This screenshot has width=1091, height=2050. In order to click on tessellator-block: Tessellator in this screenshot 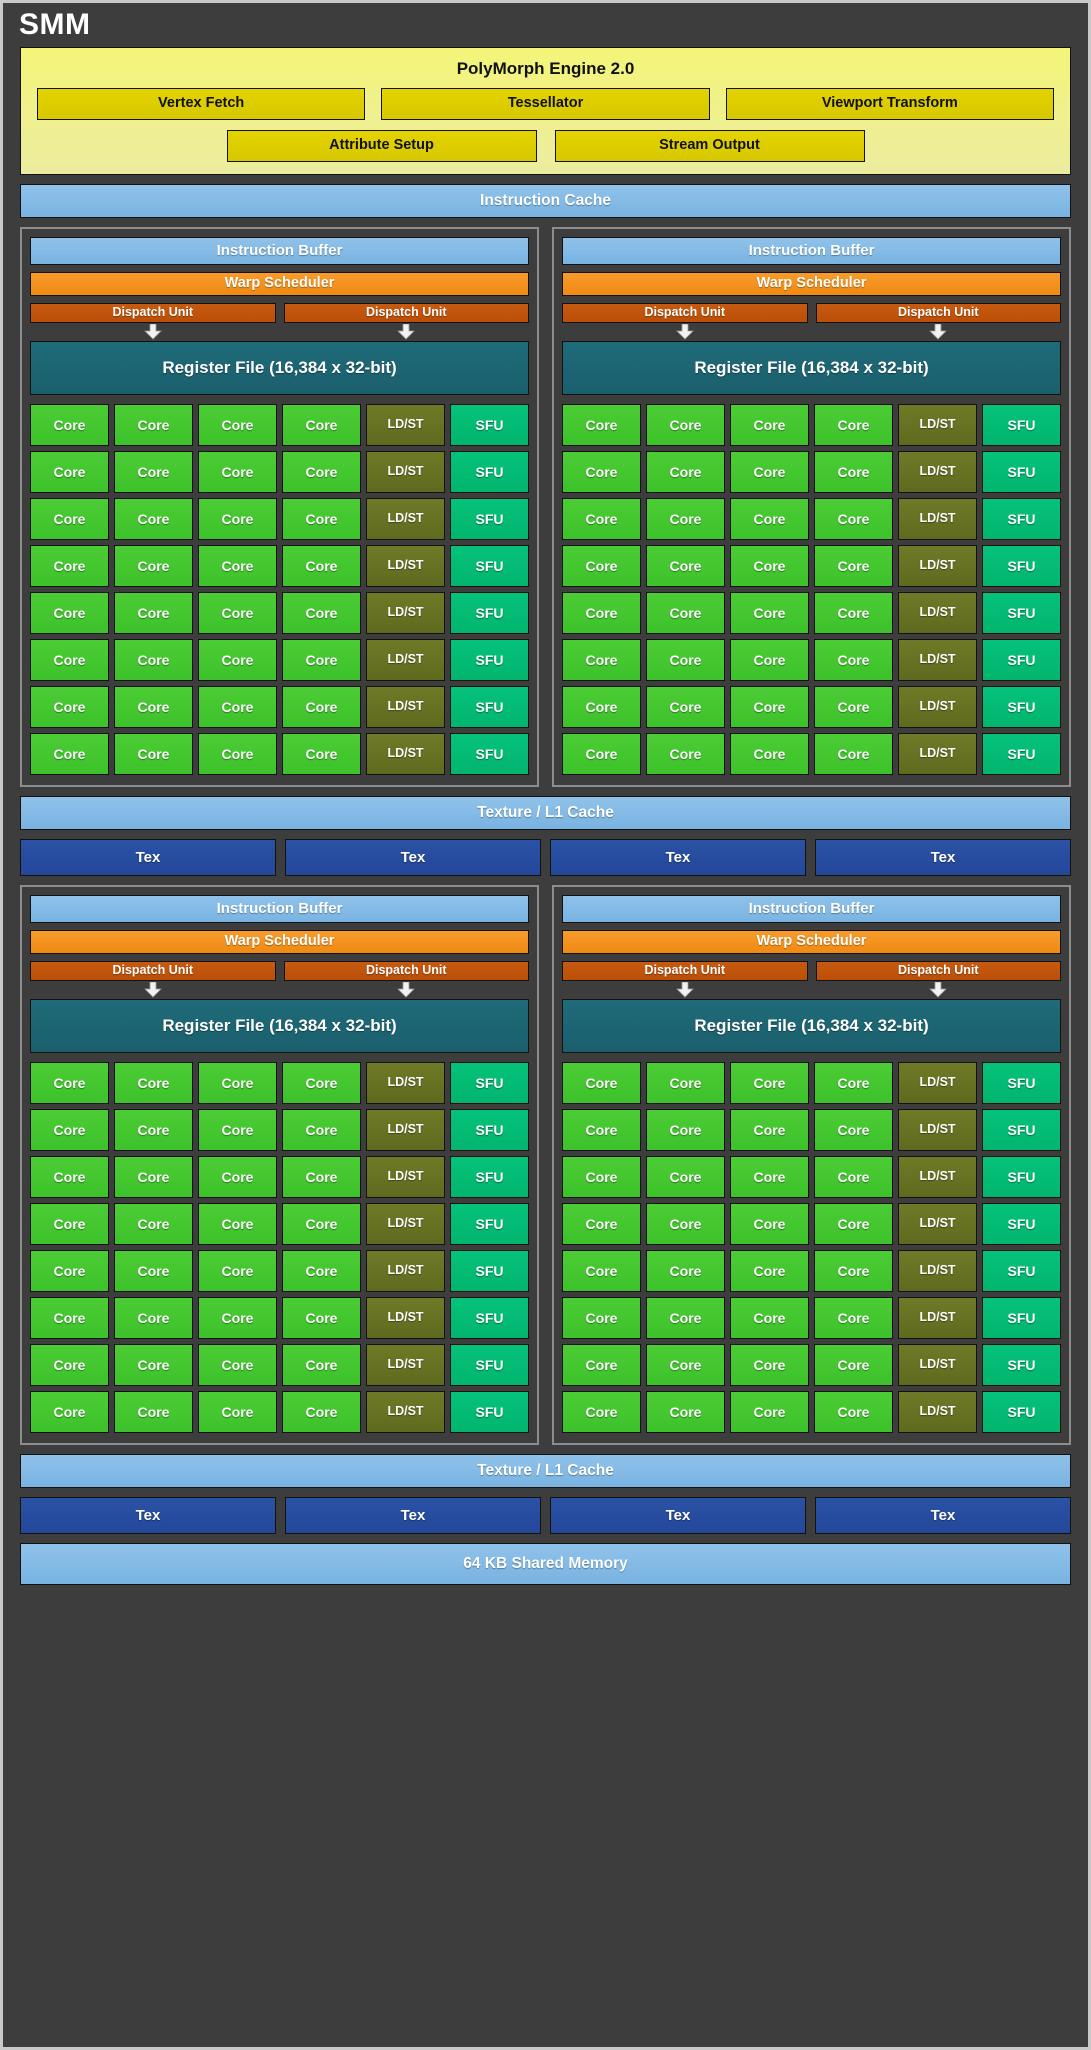, I will do `click(545, 104)`.